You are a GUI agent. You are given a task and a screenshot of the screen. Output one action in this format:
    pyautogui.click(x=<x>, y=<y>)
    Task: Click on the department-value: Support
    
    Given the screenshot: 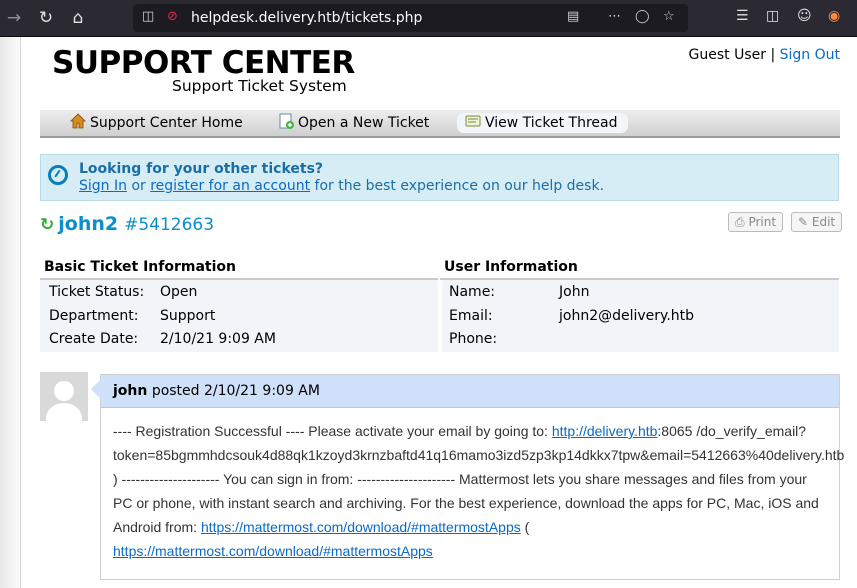 What is the action you would take?
    pyautogui.click(x=188, y=316)
    